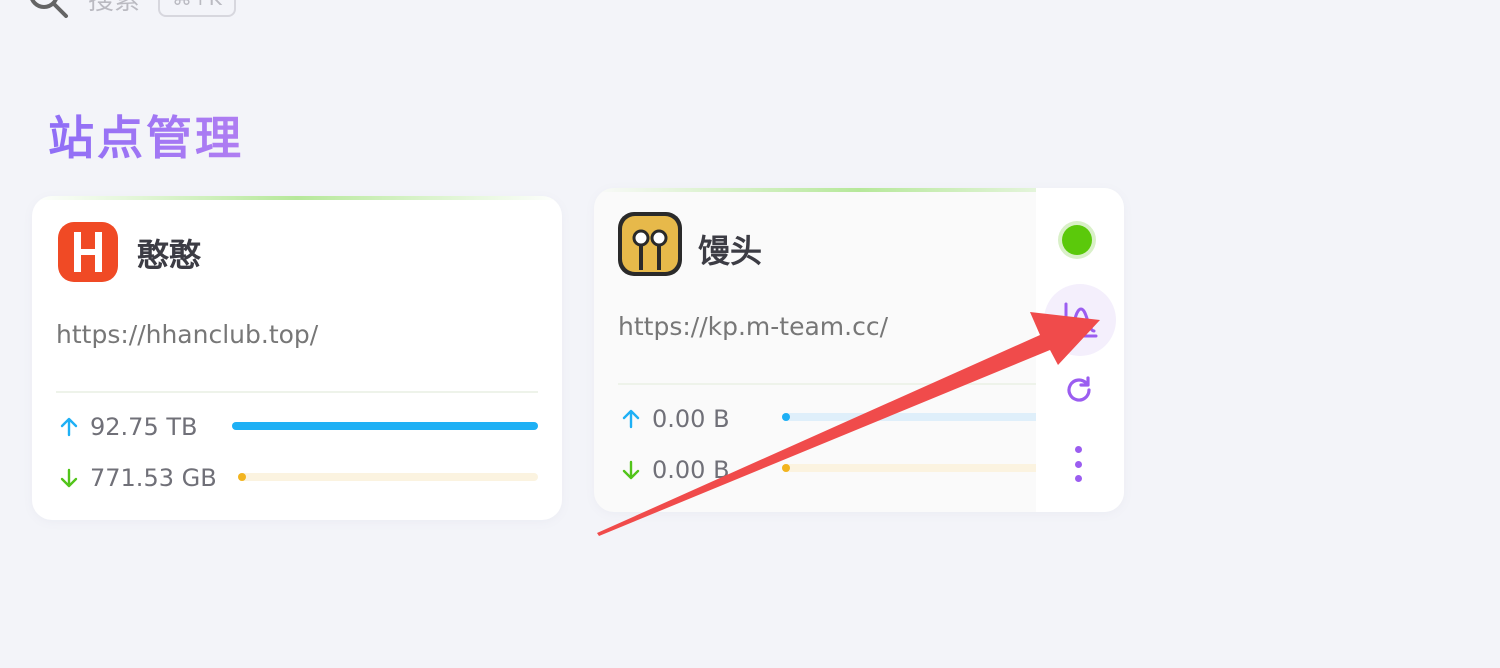 The height and width of the screenshot is (668, 1500). Describe the element at coordinates (753, 326) in the screenshot. I see `site-url: https://kp.m-team.cc/` at that location.